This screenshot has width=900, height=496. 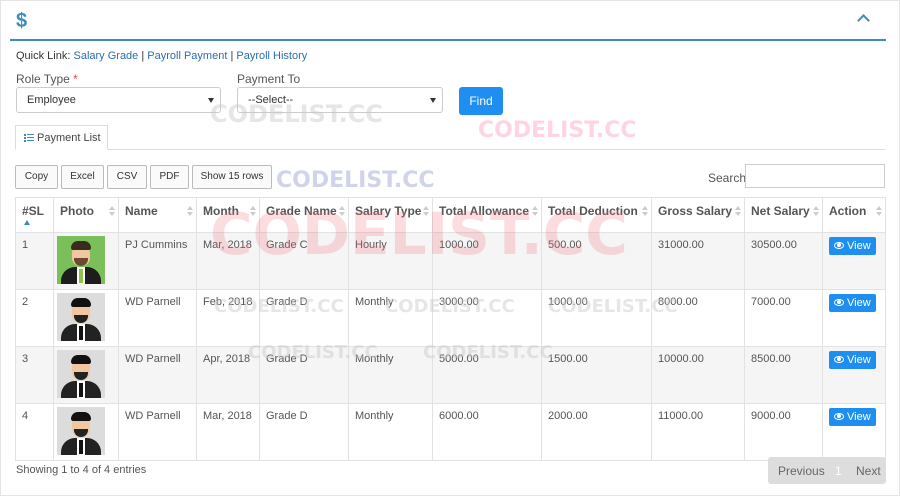 What do you see at coordinates (783, 375) in the screenshot?
I see `cell-net: 8500.00` at bounding box center [783, 375].